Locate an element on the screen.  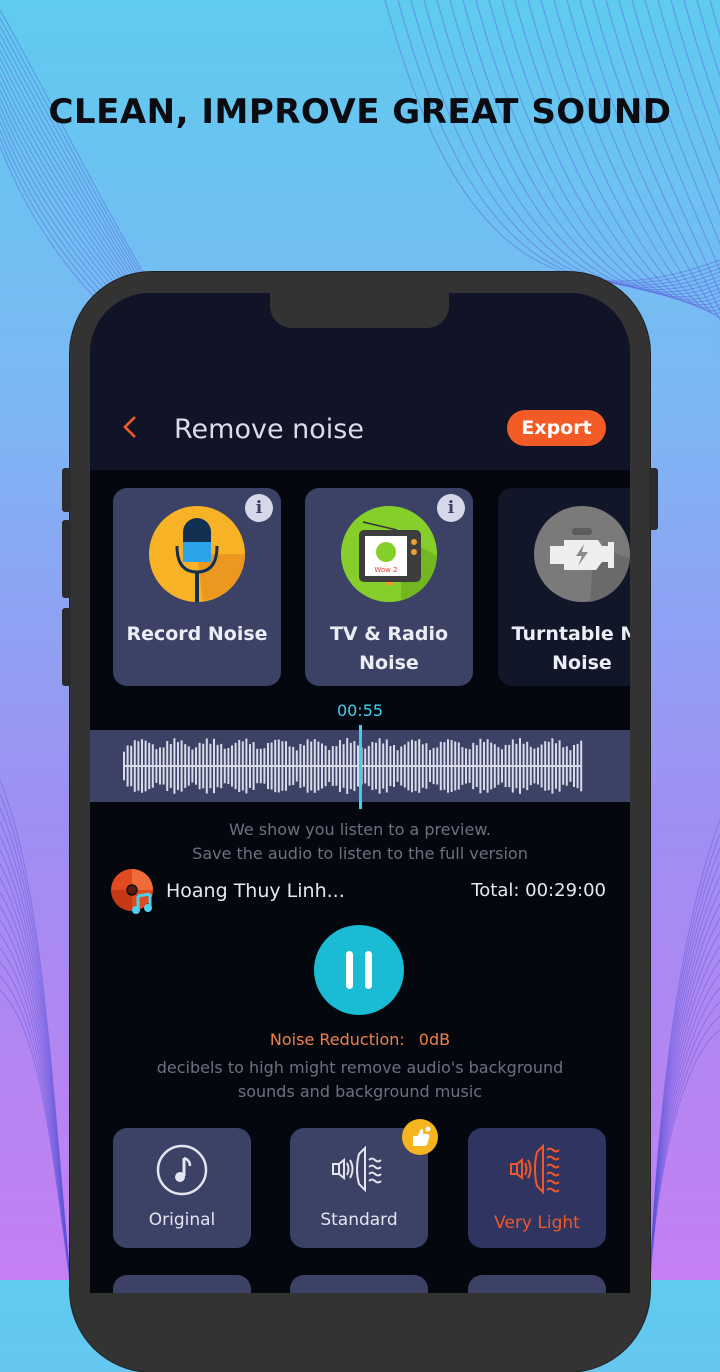
mode-label: Very Light is located at coordinates (537, 1223).